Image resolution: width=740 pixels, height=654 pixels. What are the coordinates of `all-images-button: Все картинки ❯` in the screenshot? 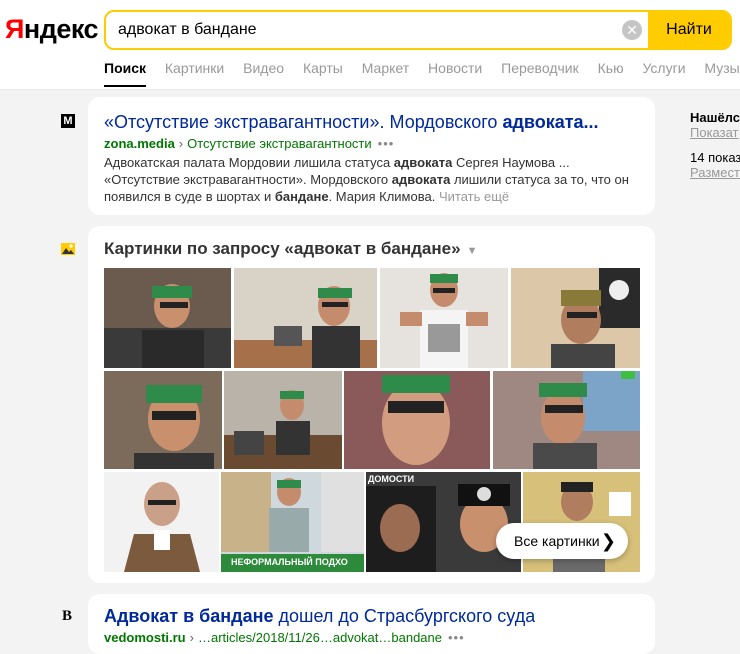 It's located at (562, 541).